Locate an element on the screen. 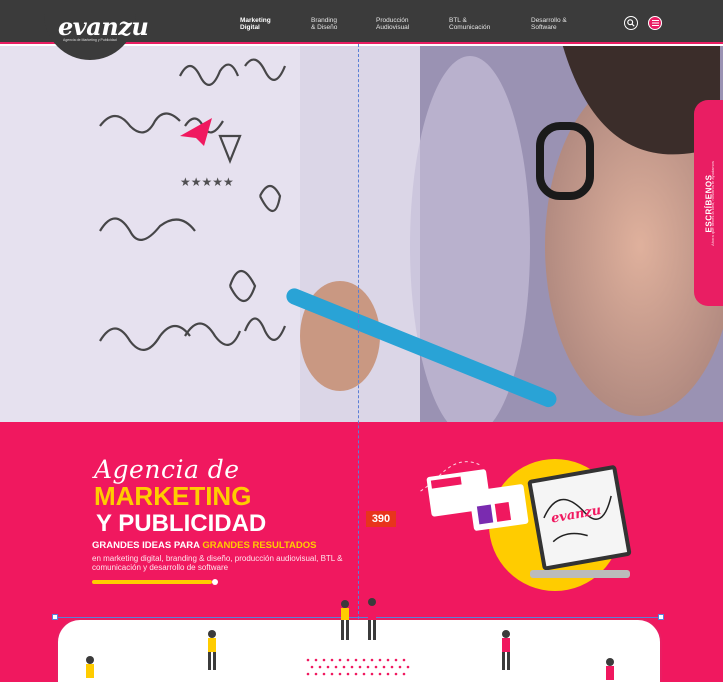  search-button is located at coordinates (631, 23).